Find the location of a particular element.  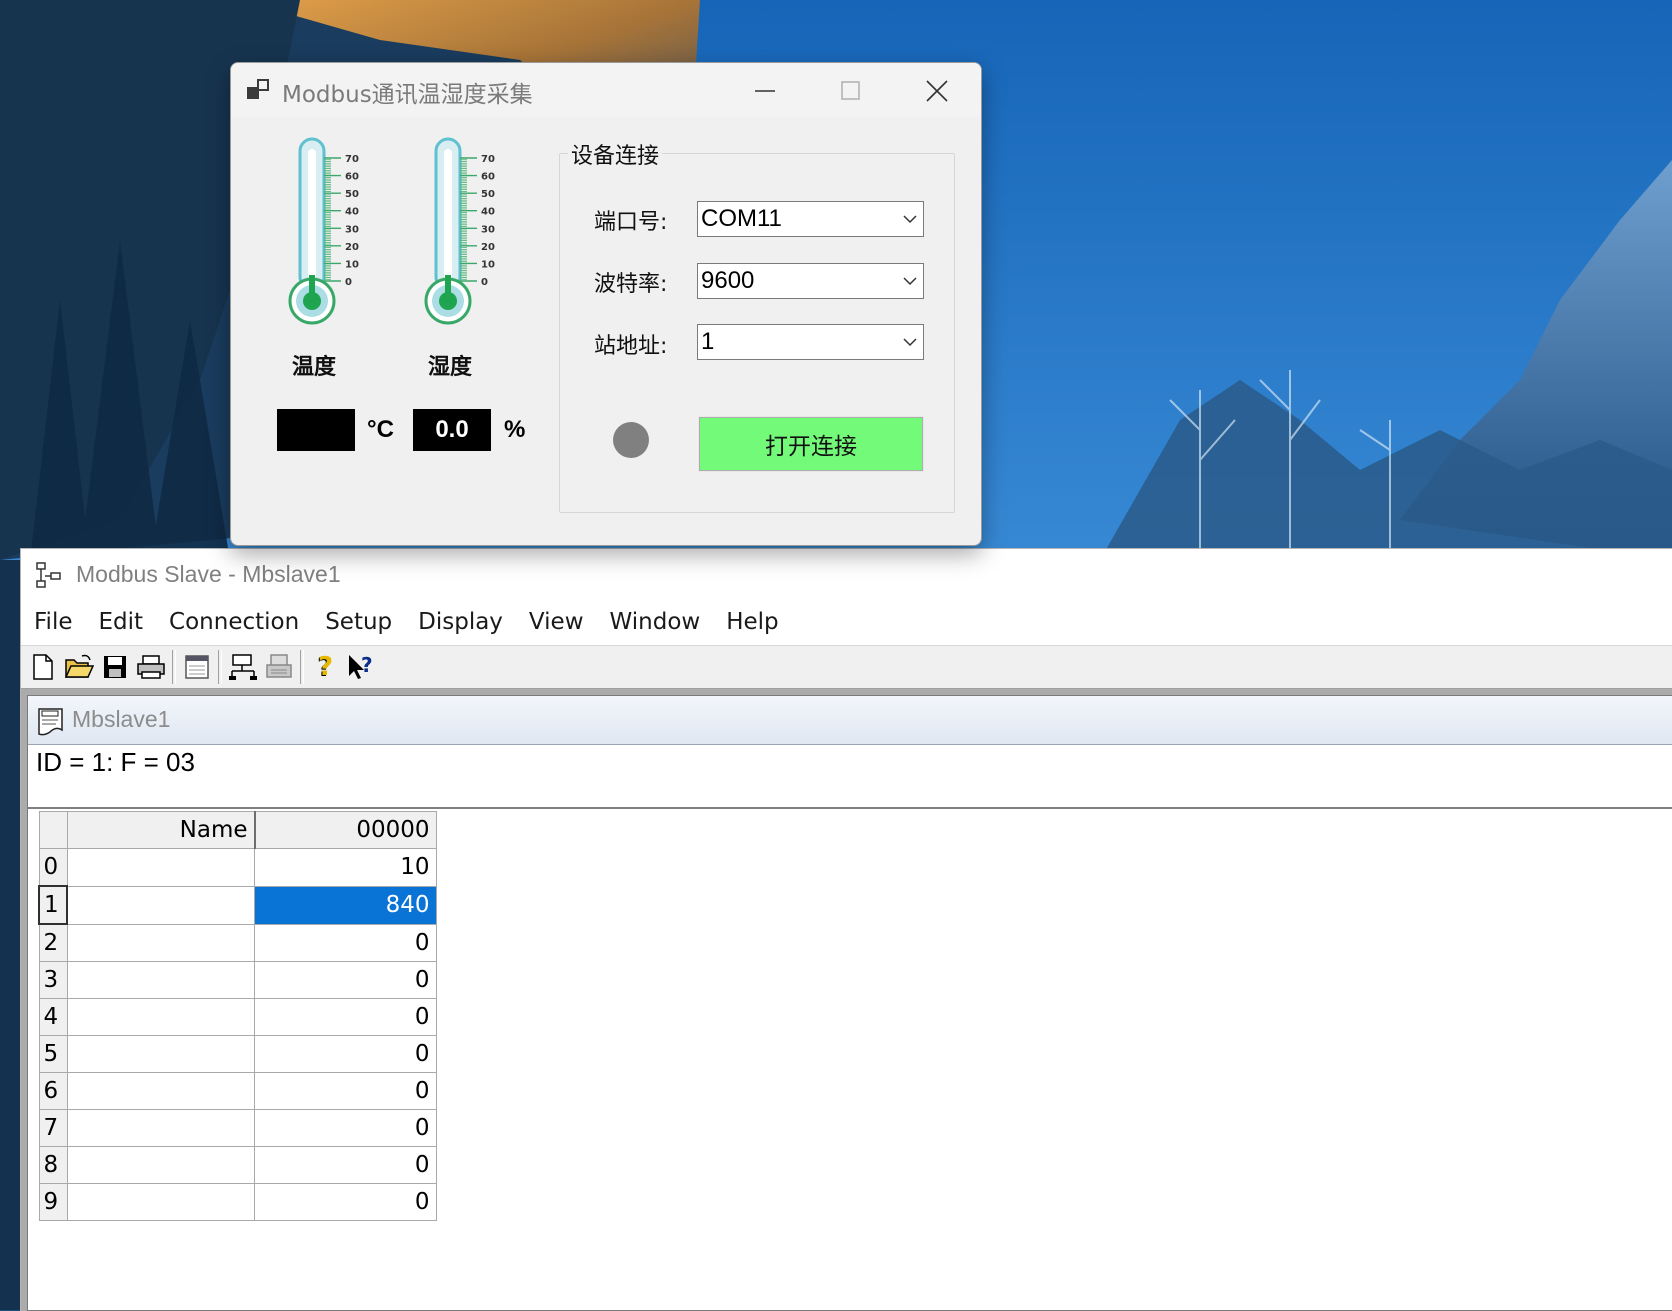

humidity-thermometer: 70 60 50 40 30 20 10 0 is located at coordinates (464, 237).